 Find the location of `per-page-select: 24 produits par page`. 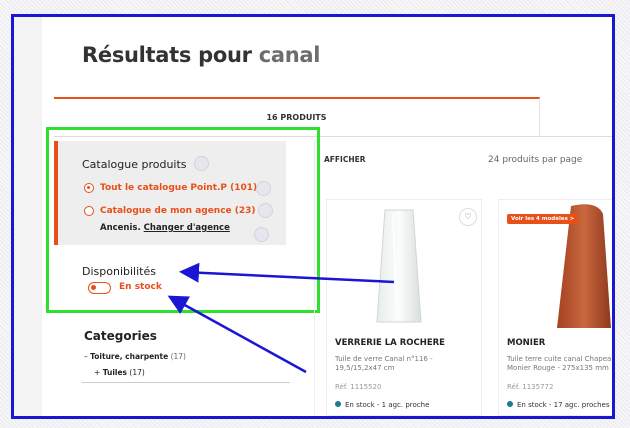

per-page-select: 24 produits par page is located at coordinates (535, 160).